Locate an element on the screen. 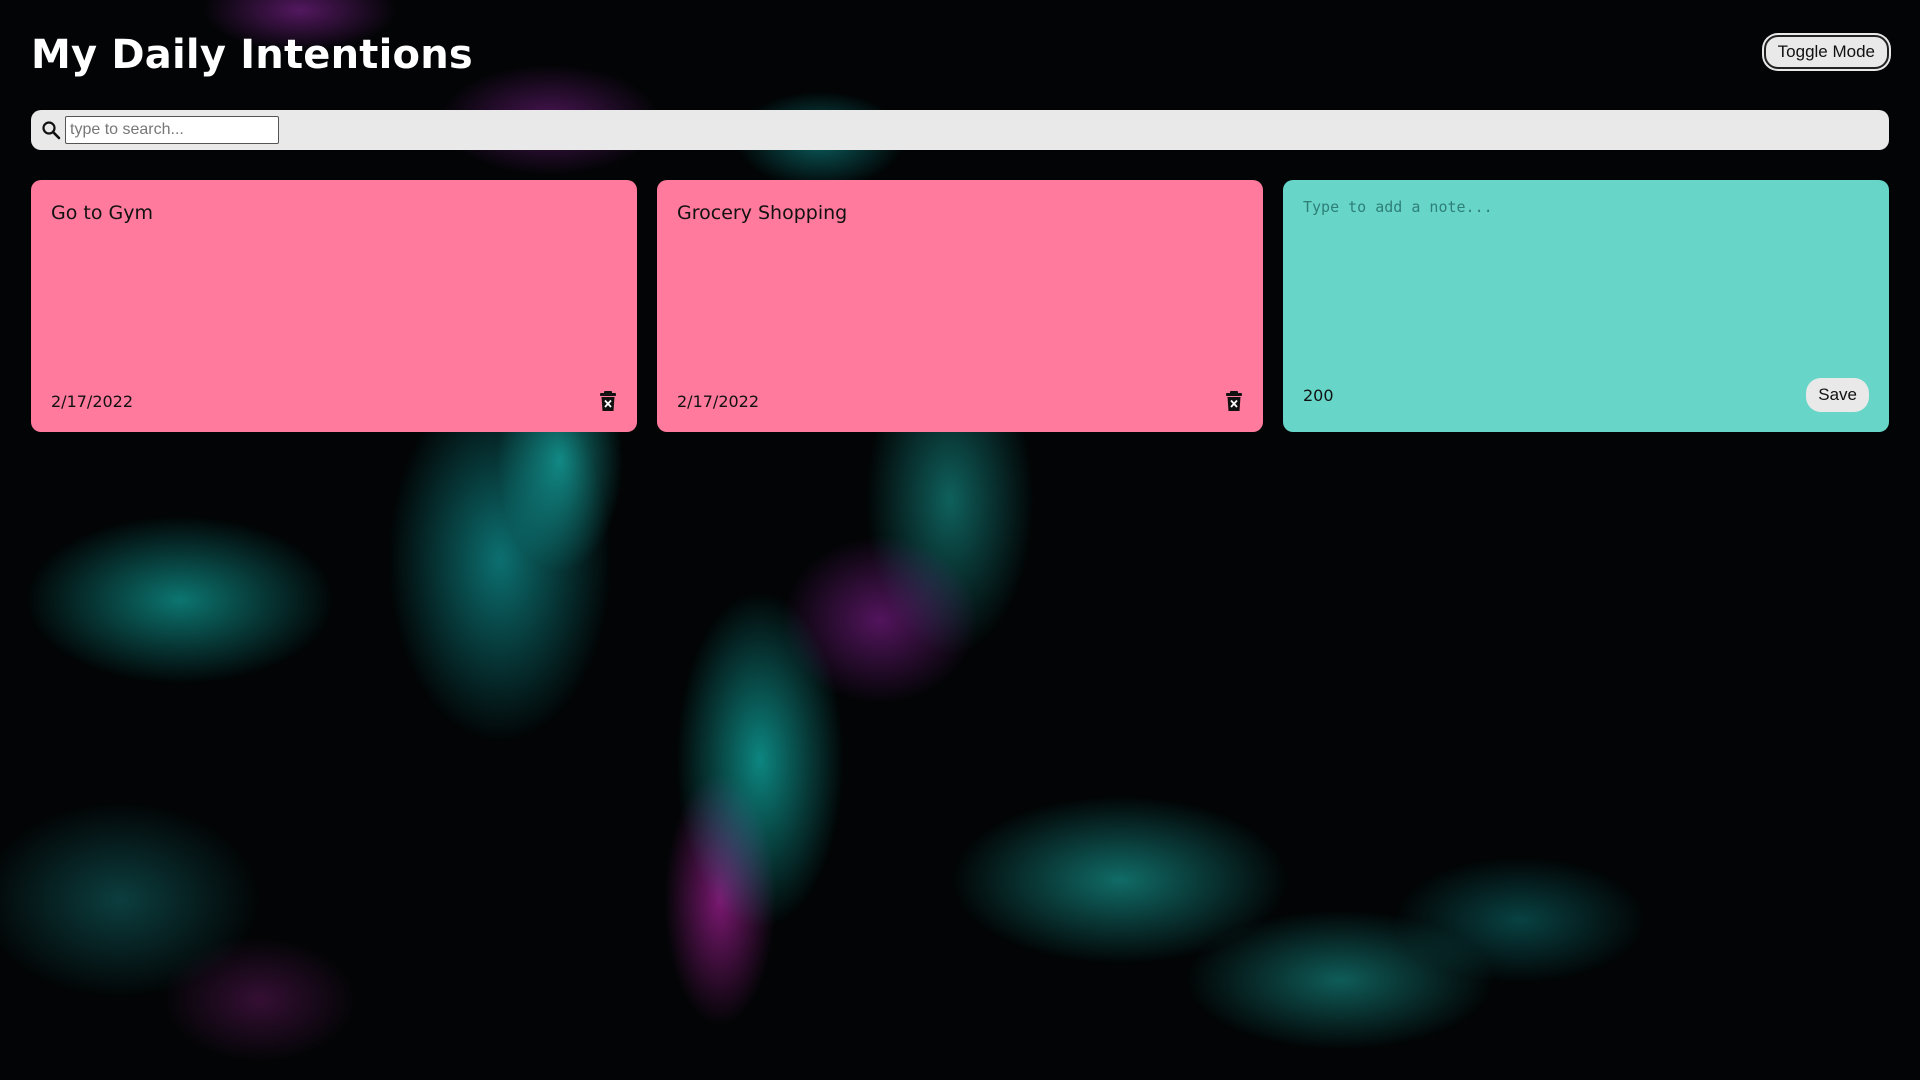 This screenshot has height=1080, width=1920. note-card: Grocery Shopping 2/17/2022 is located at coordinates (960, 306).